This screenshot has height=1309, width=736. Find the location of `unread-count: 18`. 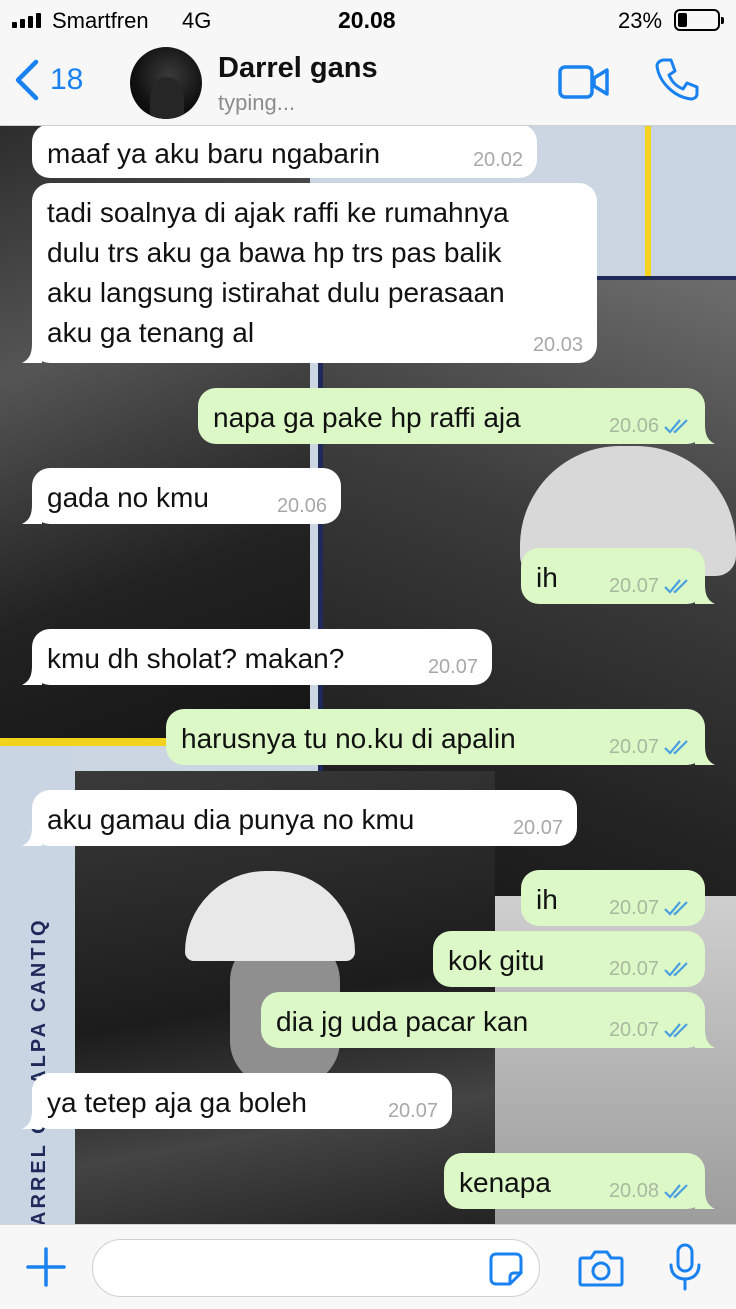

unread-count: 18 is located at coordinates (67, 79).